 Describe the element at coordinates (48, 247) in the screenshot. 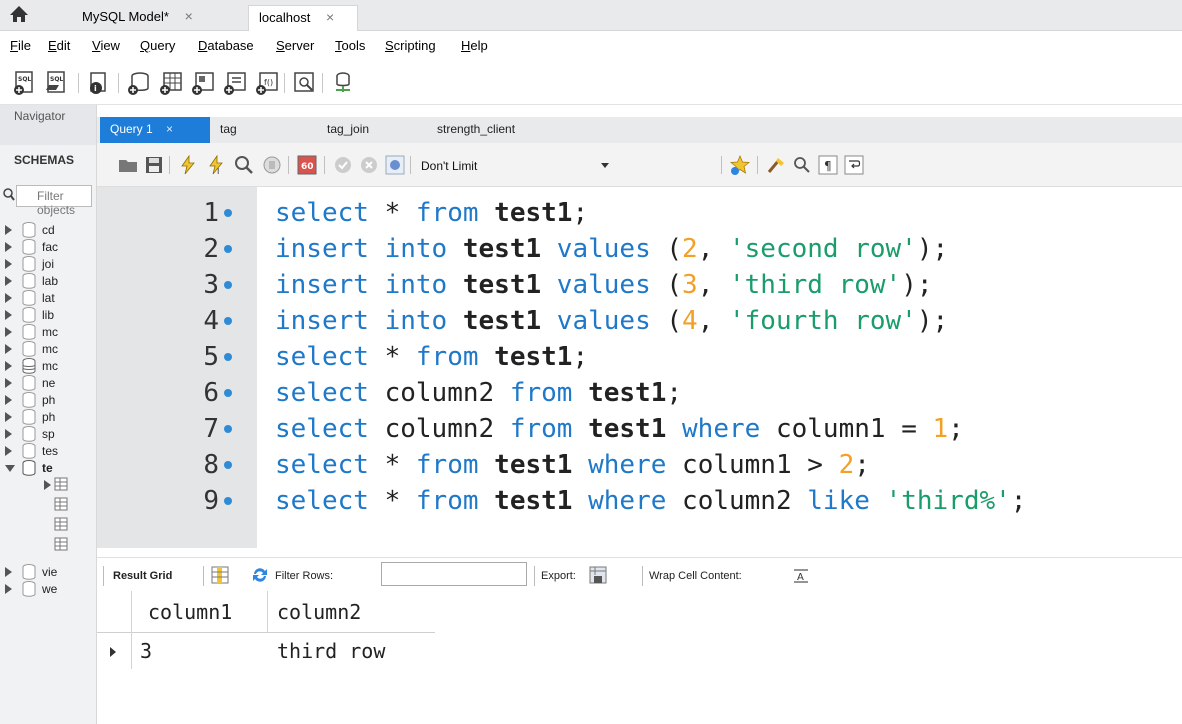

I see `schema-item: fac` at that location.